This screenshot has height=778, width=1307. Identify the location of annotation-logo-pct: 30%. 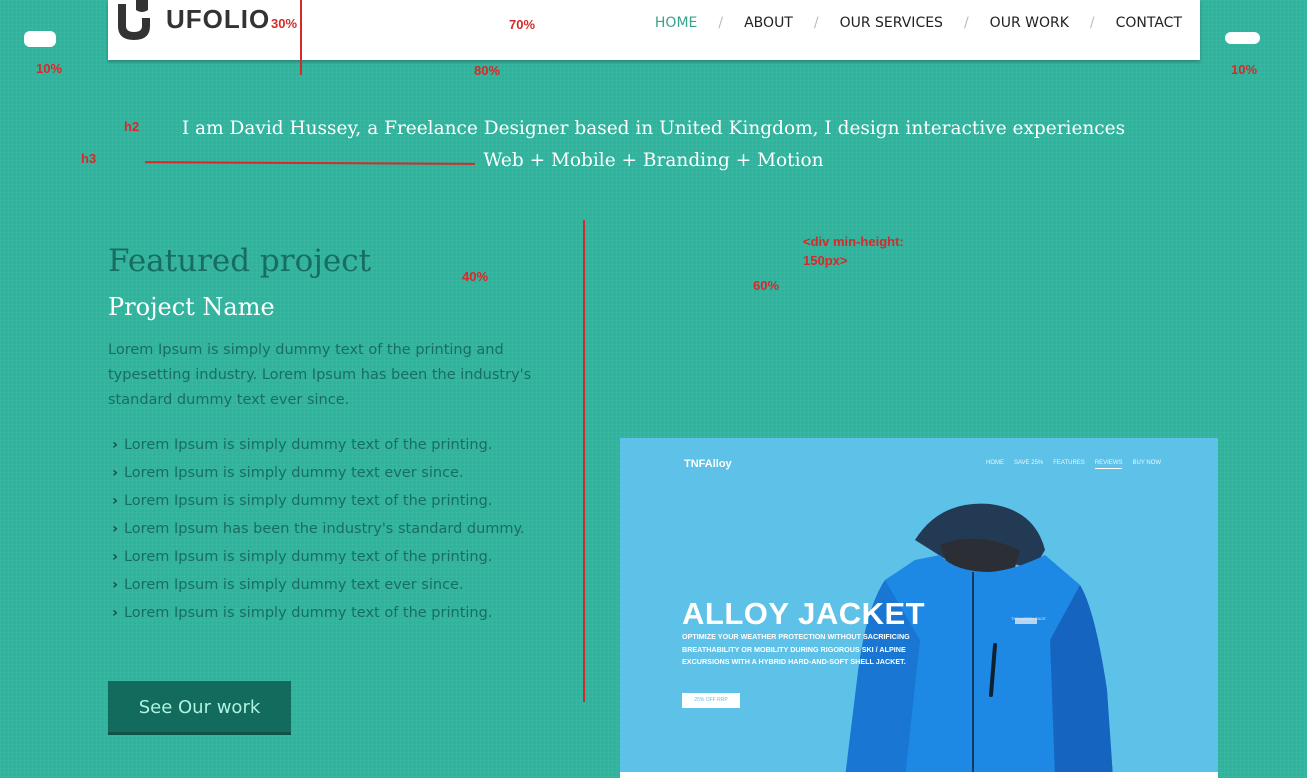
(284, 23).